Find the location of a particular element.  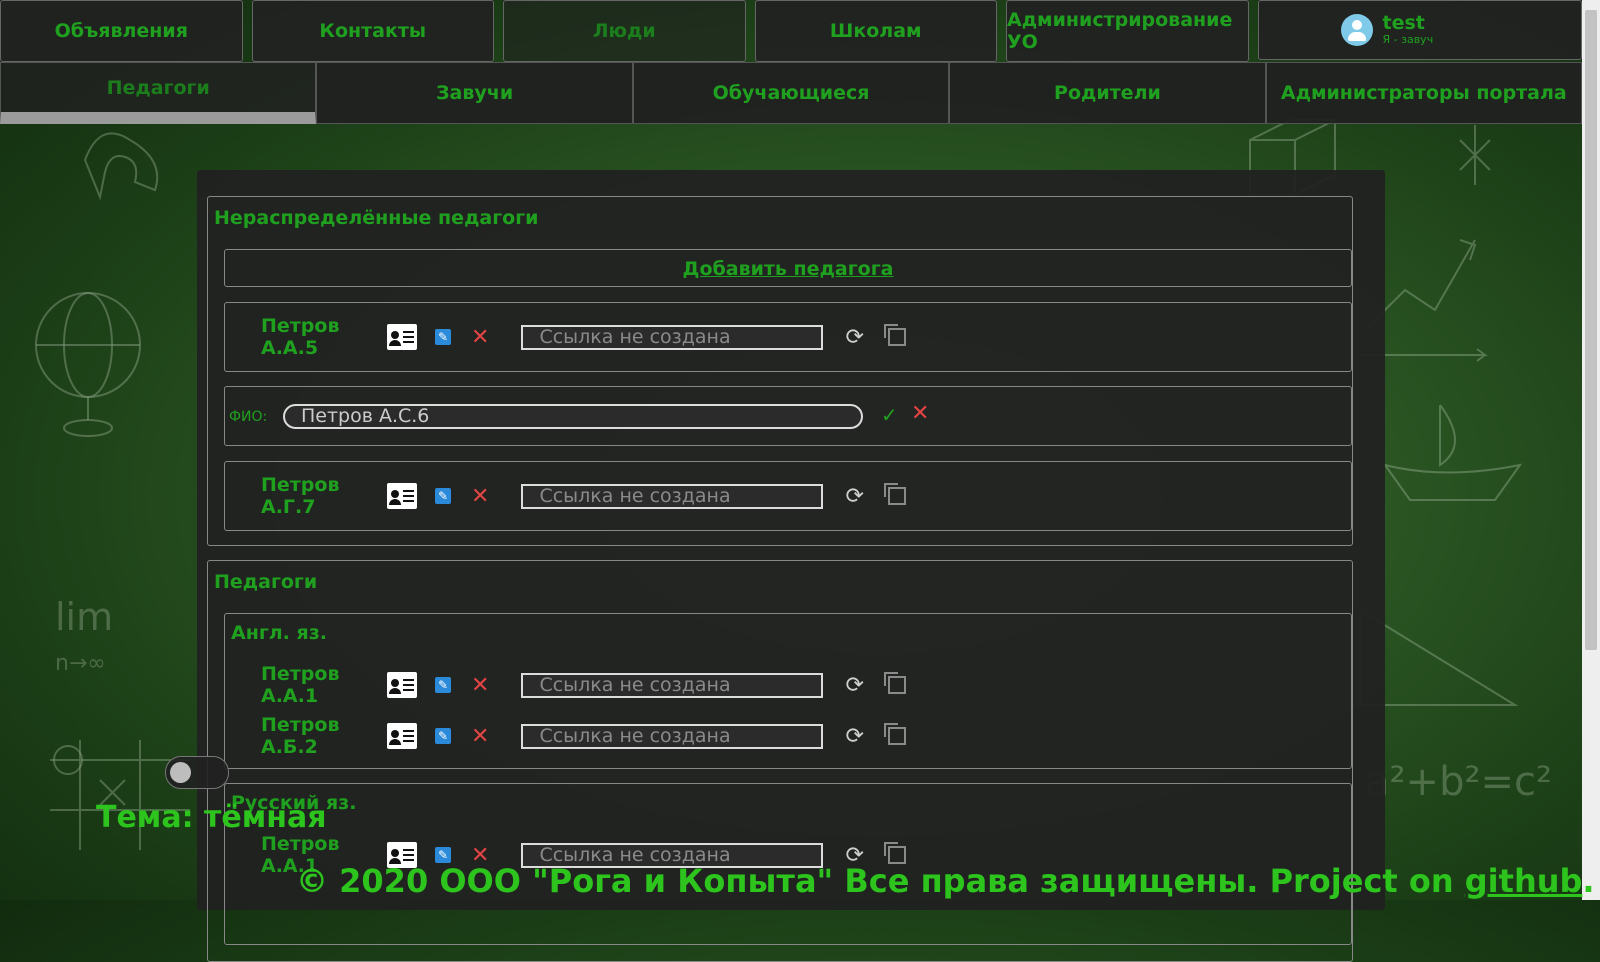

confirm-icon: ✓ is located at coordinates (889, 415).